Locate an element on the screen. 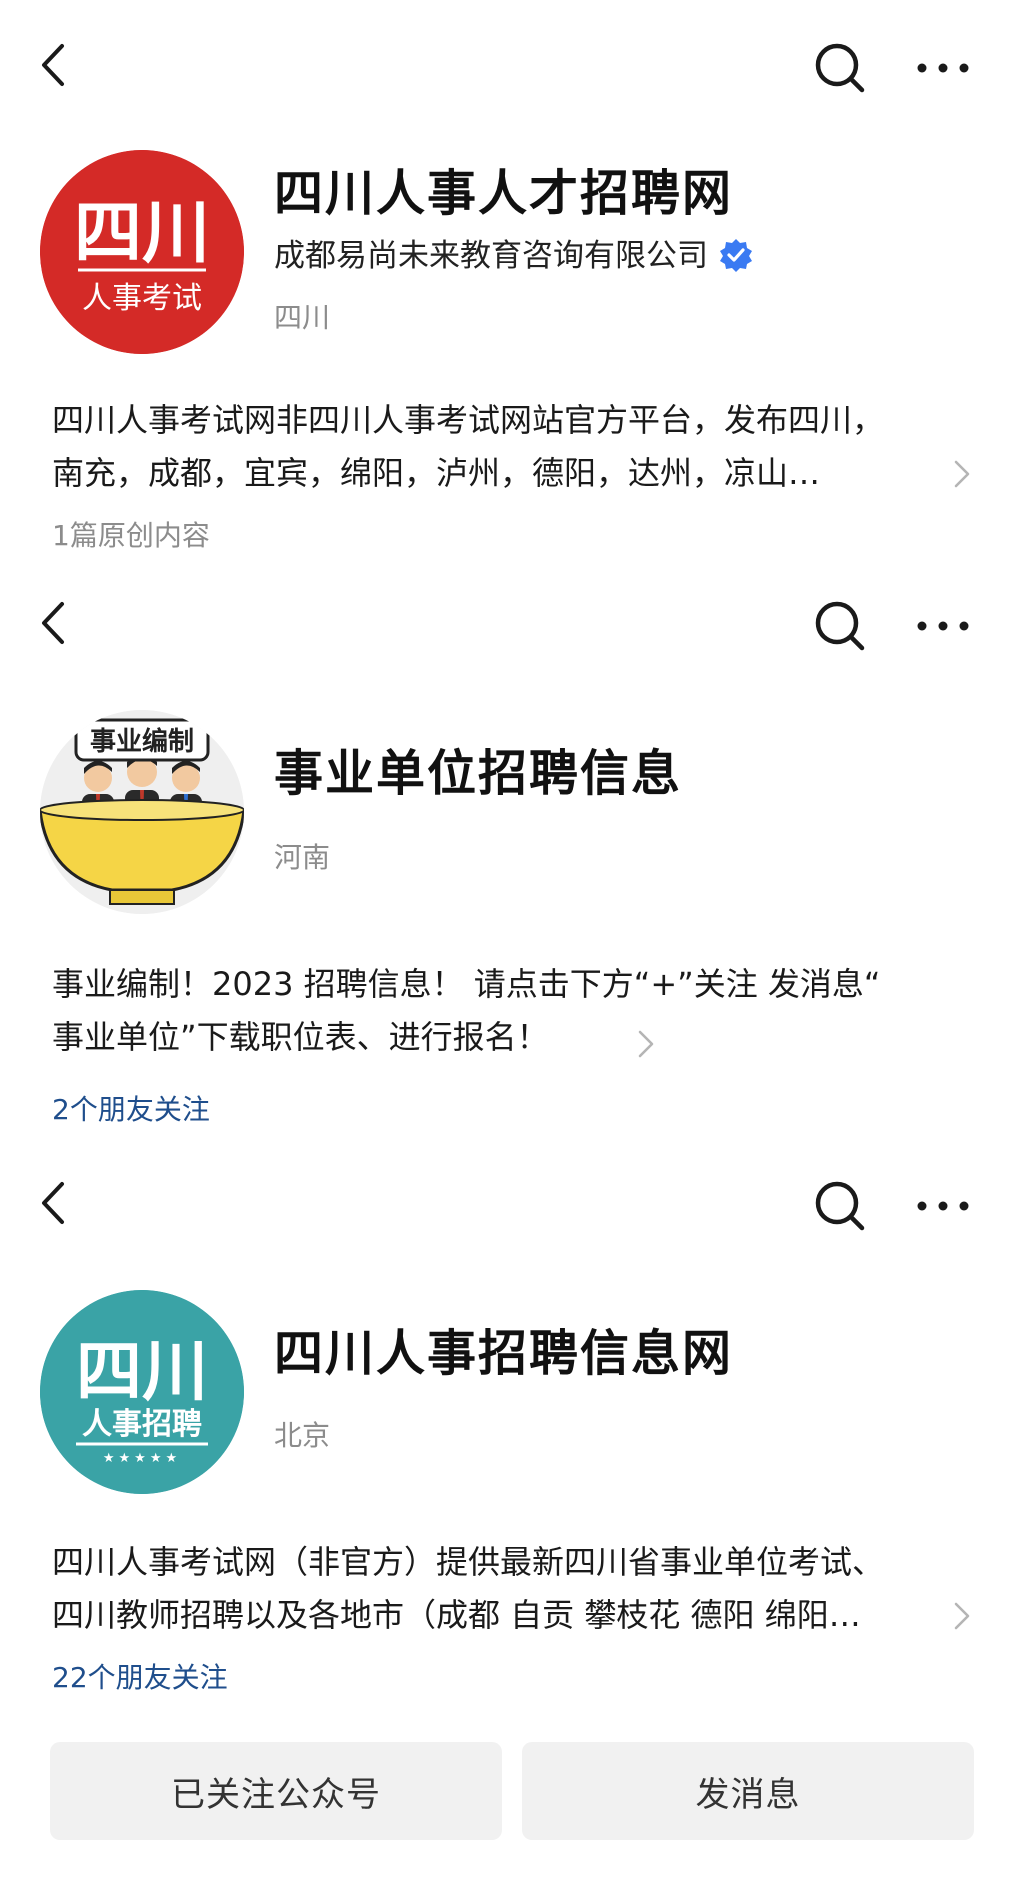 This screenshot has width=1024, height=1904. verified-badge-icon is located at coordinates (736, 255).